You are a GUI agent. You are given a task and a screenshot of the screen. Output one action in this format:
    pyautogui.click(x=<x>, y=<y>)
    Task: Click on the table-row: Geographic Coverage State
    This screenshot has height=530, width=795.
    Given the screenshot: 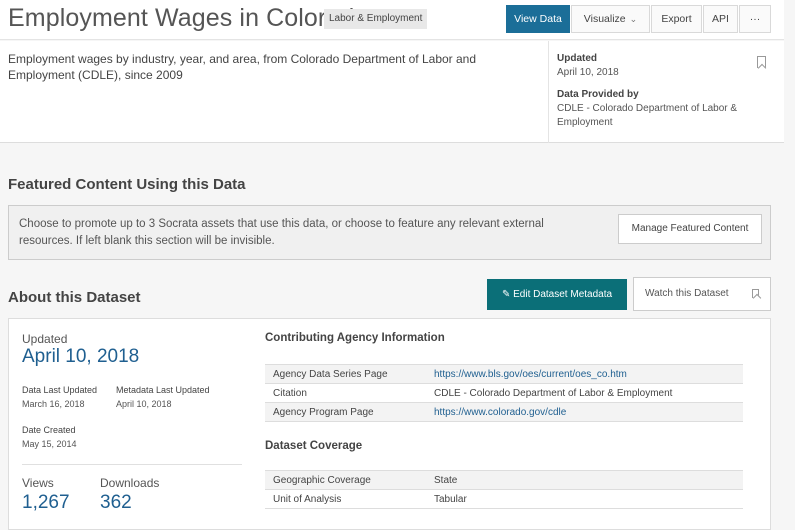 What is the action you would take?
    pyautogui.click(x=504, y=480)
    